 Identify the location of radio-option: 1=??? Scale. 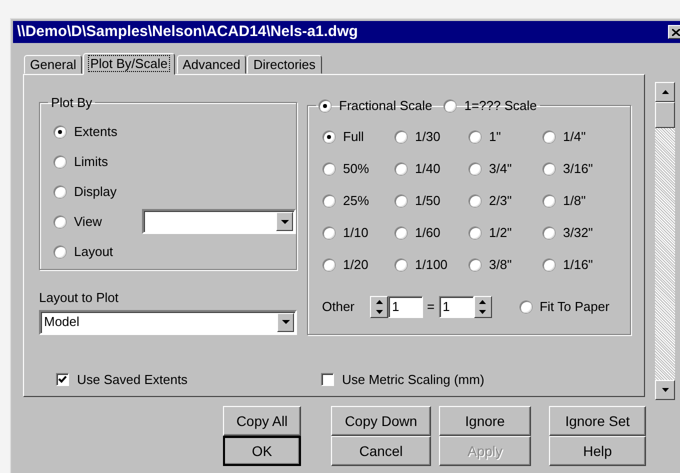
(490, 106).